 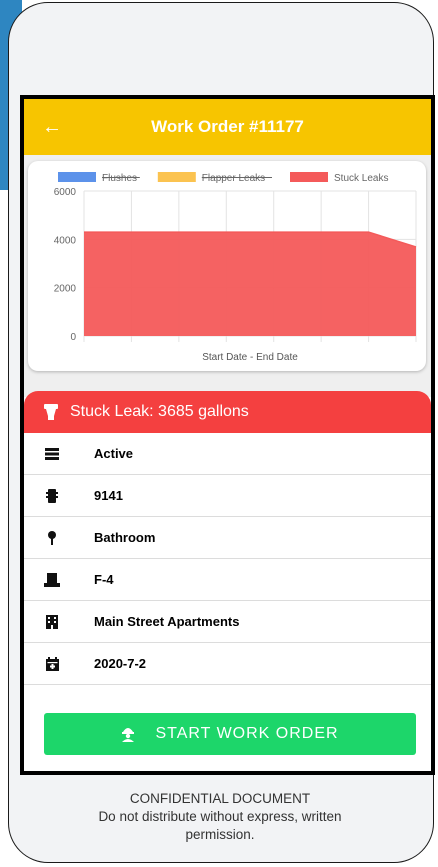 What do you see at coordinates (104, 579) in the screenshot?
I see `fixture-value: F-4` at bounding box center [104, 579].